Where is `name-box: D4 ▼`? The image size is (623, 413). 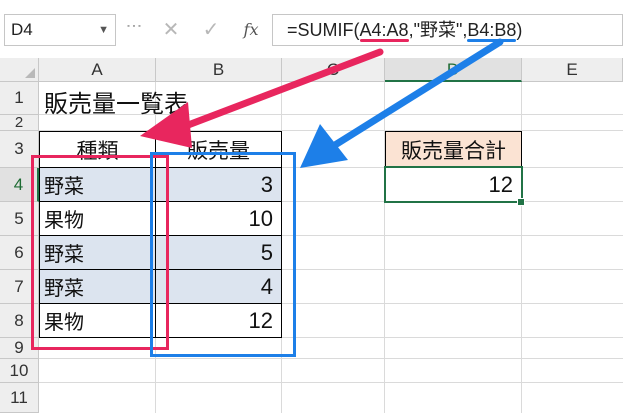
name-box: D4 ▼ is located at coordinates (60, 30).